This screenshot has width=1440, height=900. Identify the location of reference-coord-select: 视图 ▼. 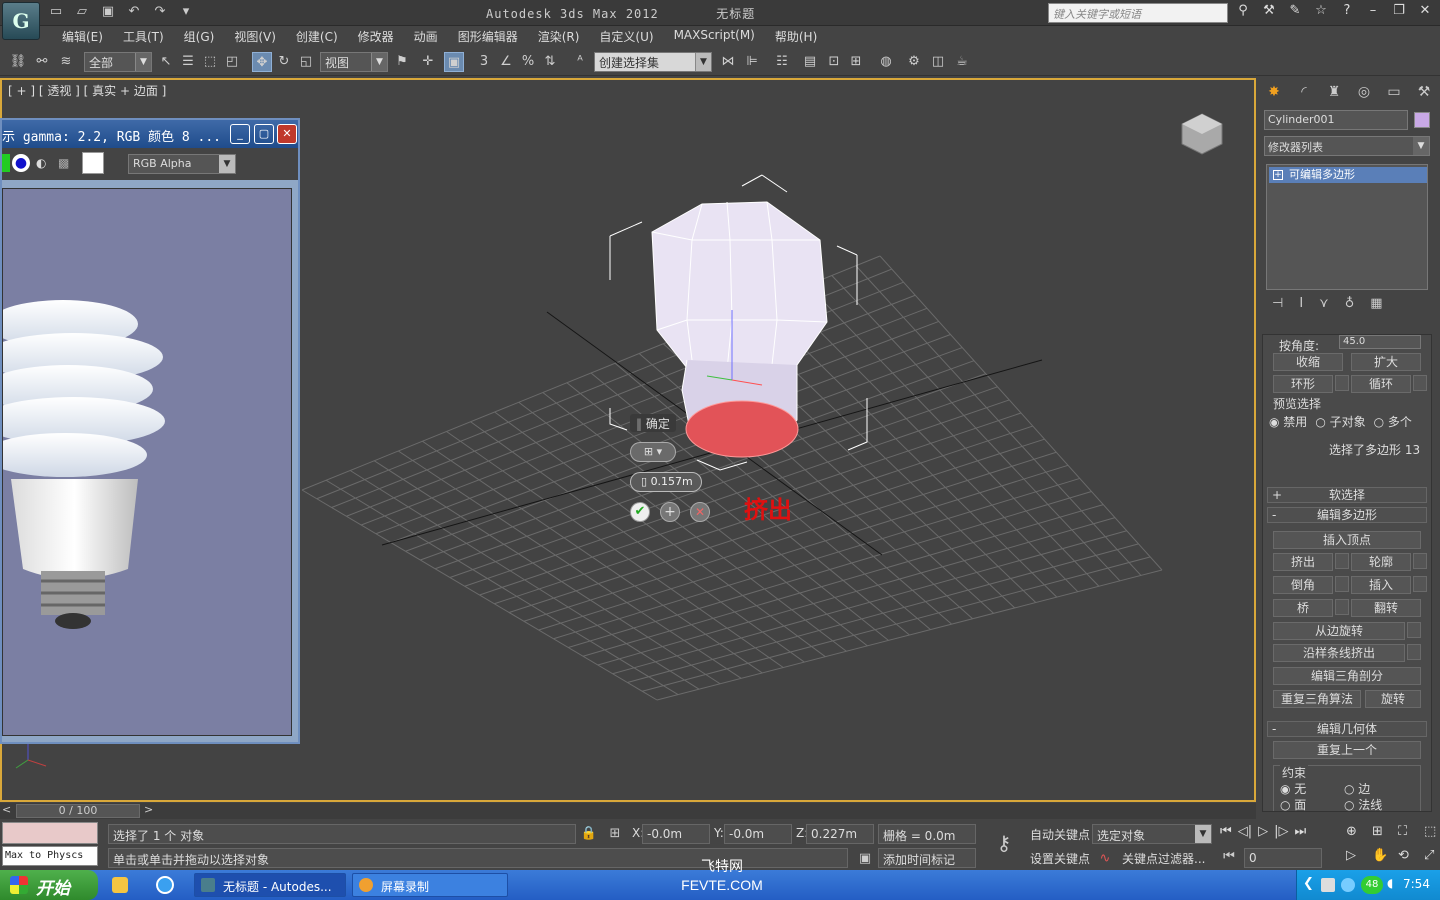
(354, 62).